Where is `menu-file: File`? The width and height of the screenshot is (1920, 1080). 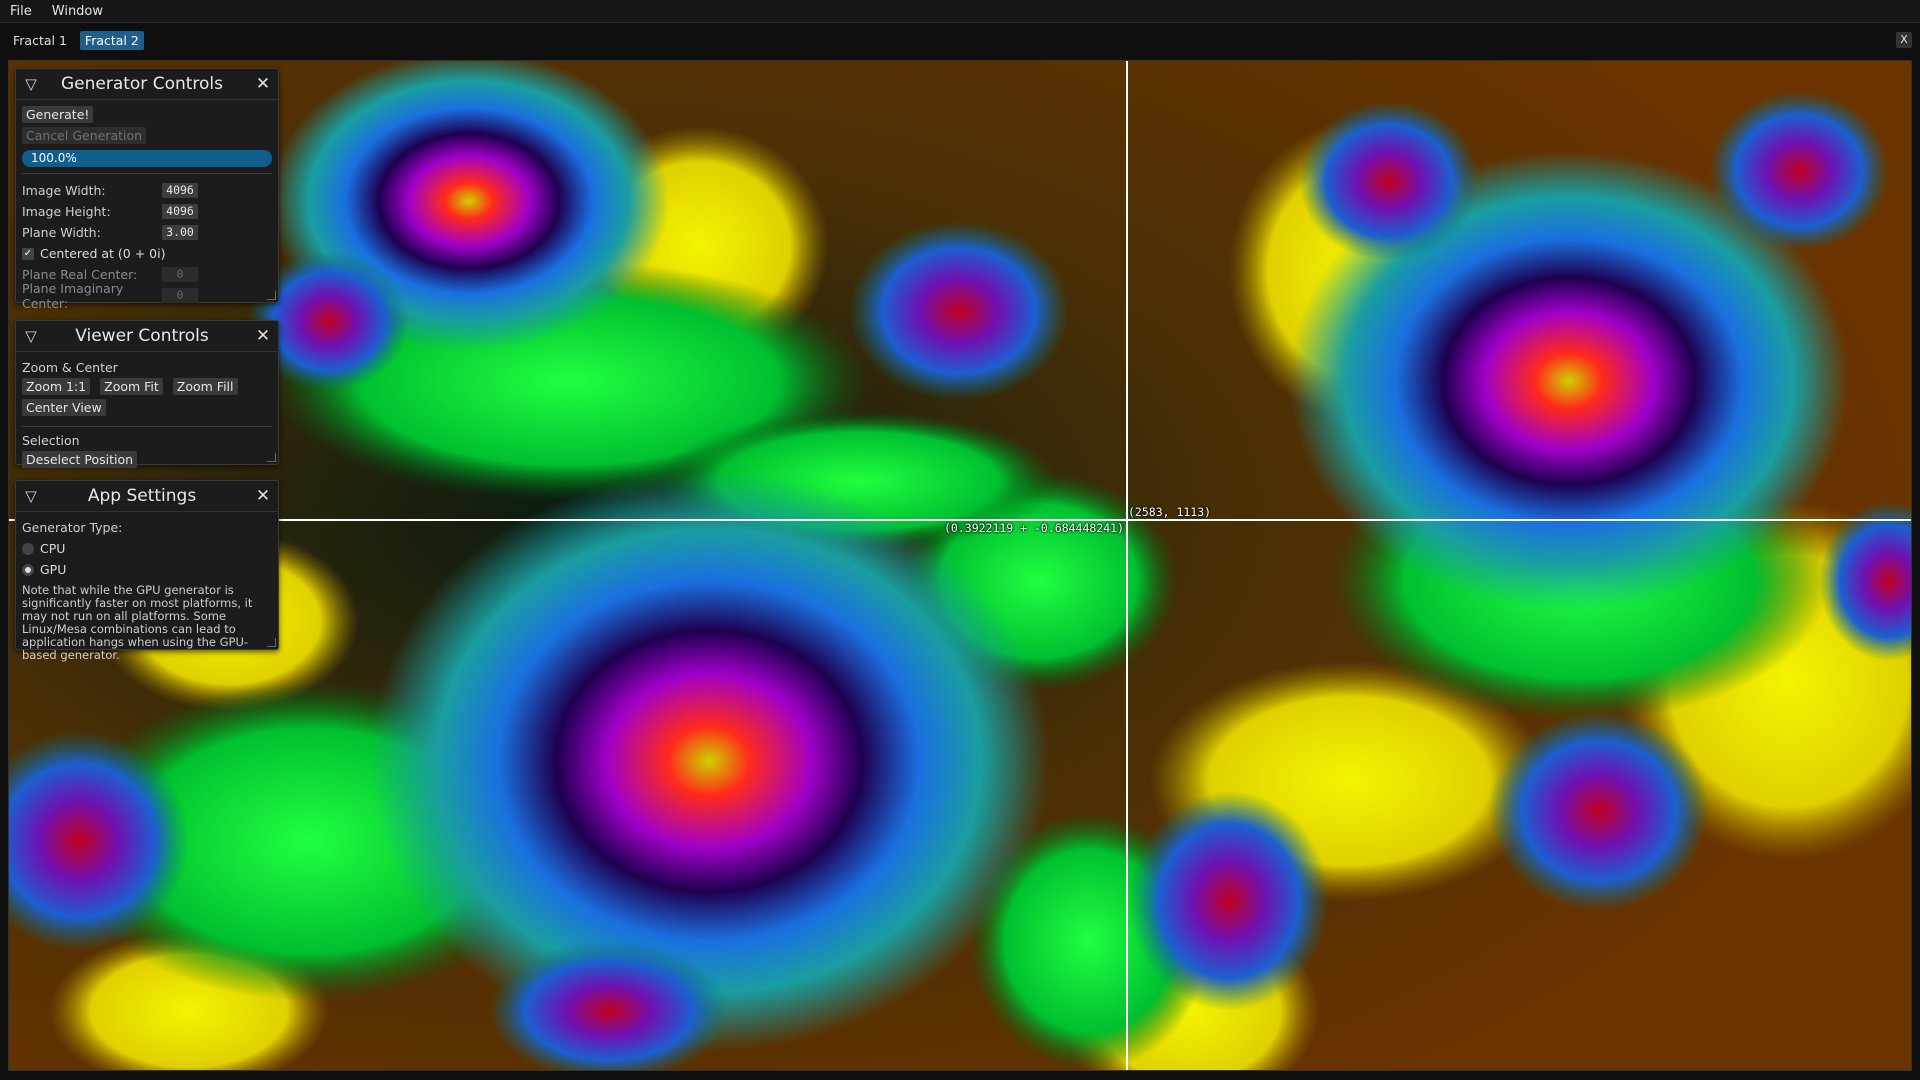 menu-file: File is located at coordinates (21, 11).